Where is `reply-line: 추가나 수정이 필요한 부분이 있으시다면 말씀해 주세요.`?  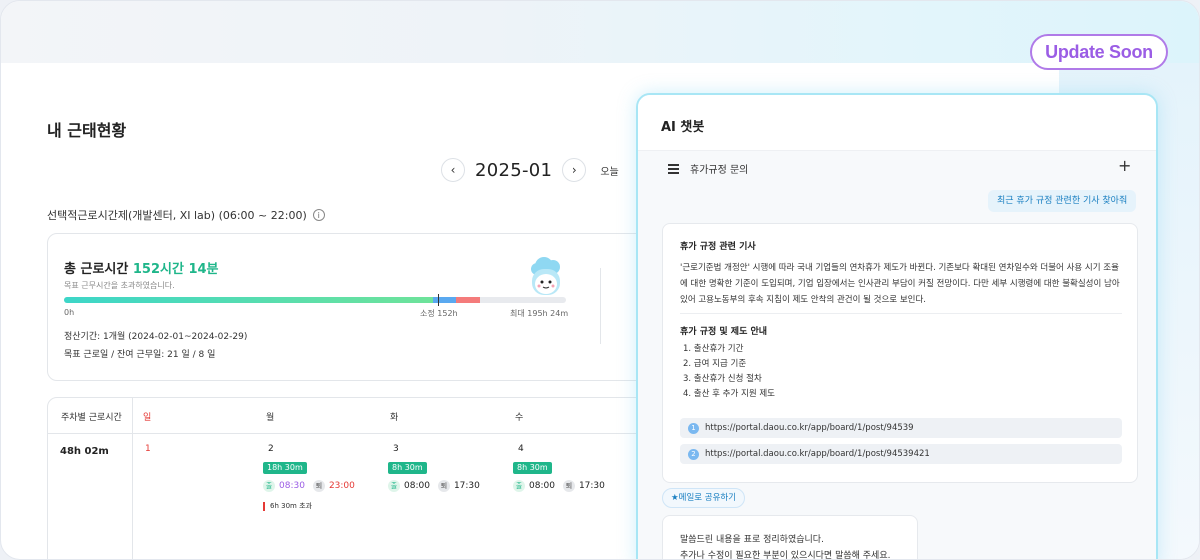 reply-line: 추가나 수정이 필요한 부분이 있으시다면 말씀해 주세요. is located at coordinates (785, 555).